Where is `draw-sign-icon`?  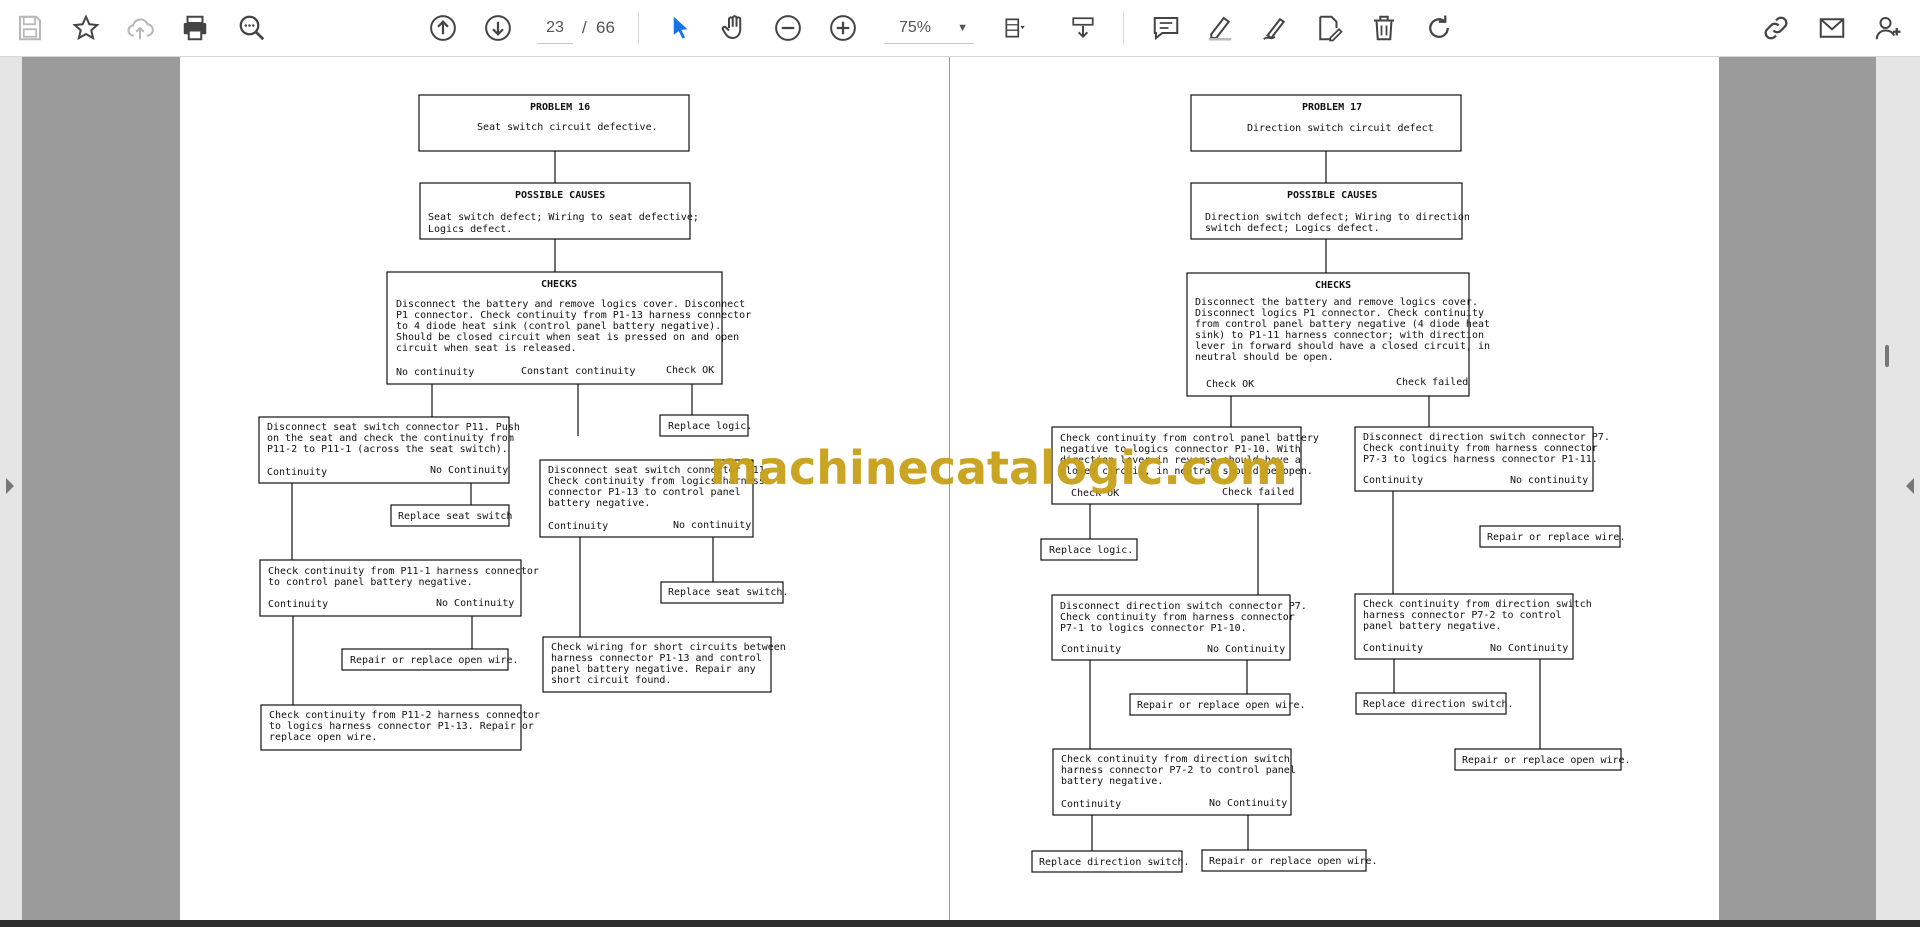
draw-sign-icon is located at coordinates (1275, 28).